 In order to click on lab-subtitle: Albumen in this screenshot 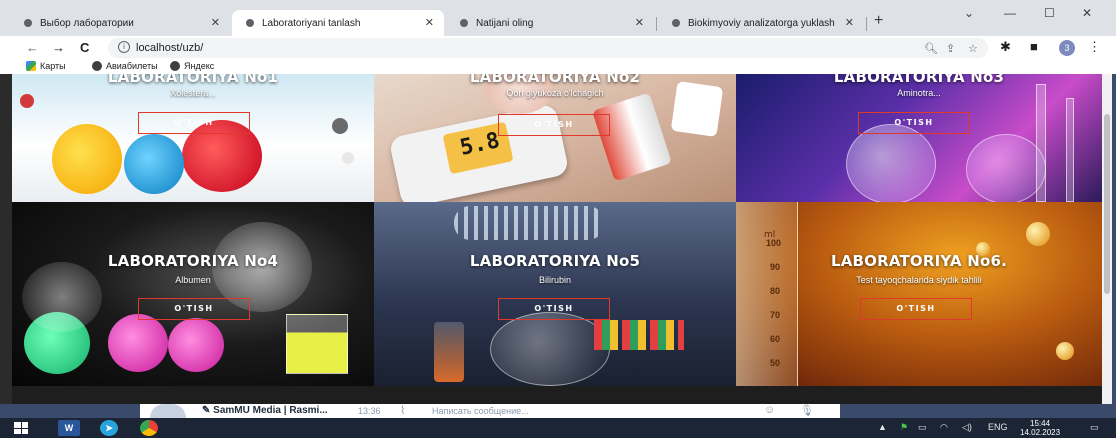, I will do `click(193, 280)`.